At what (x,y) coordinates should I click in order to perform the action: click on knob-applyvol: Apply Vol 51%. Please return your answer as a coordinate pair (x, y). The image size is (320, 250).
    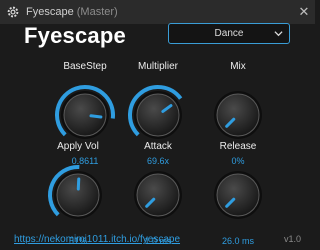
    Looking at the image, I should click on (78, 193).